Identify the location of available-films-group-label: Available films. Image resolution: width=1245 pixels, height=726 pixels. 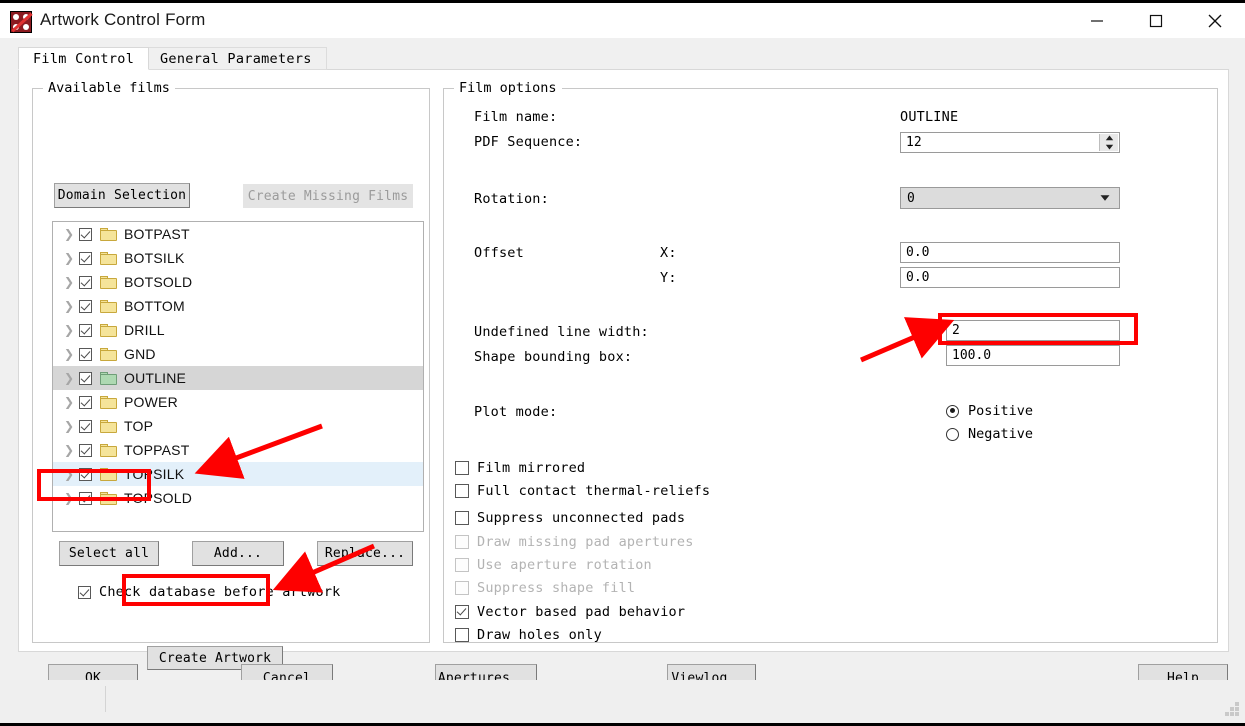
(109, 88).